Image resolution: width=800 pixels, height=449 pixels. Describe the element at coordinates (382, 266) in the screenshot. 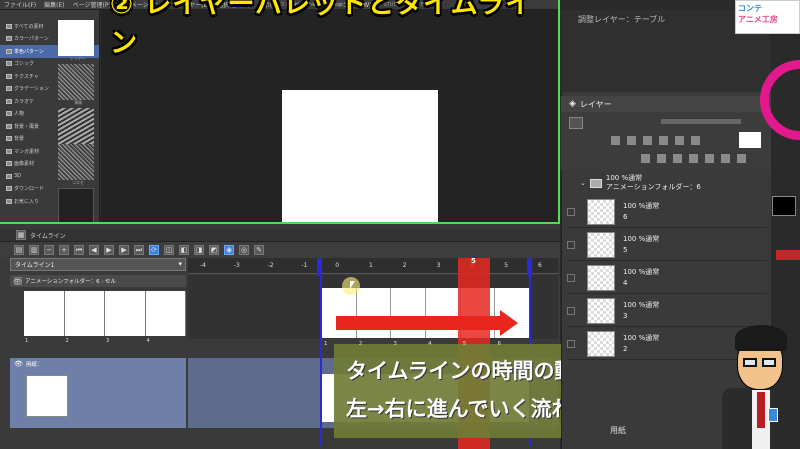

I see `frame-ruler: -4-3-2-101234567` at that location.